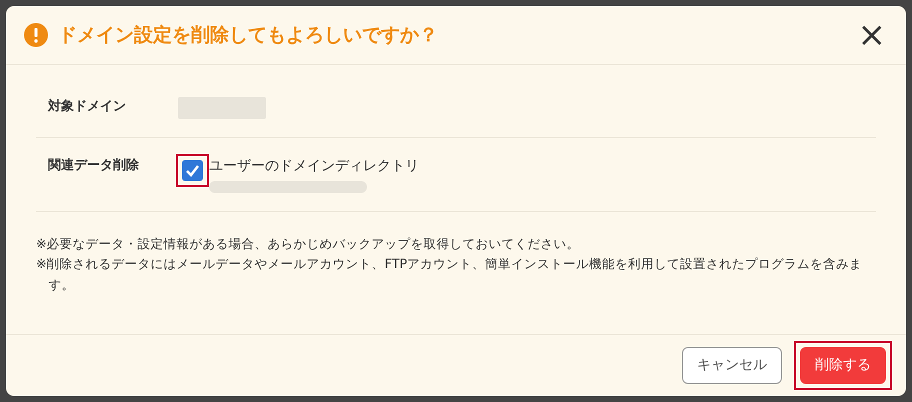 Image resolution: width=912 pixels, height=402 pixels. Describe the element at coordinates (308, 244) in the screenshot. I see `note-text: ※必要なデータ・設定情報がある場合、あらかじめバックアップを取得しておいてください。` at that location.